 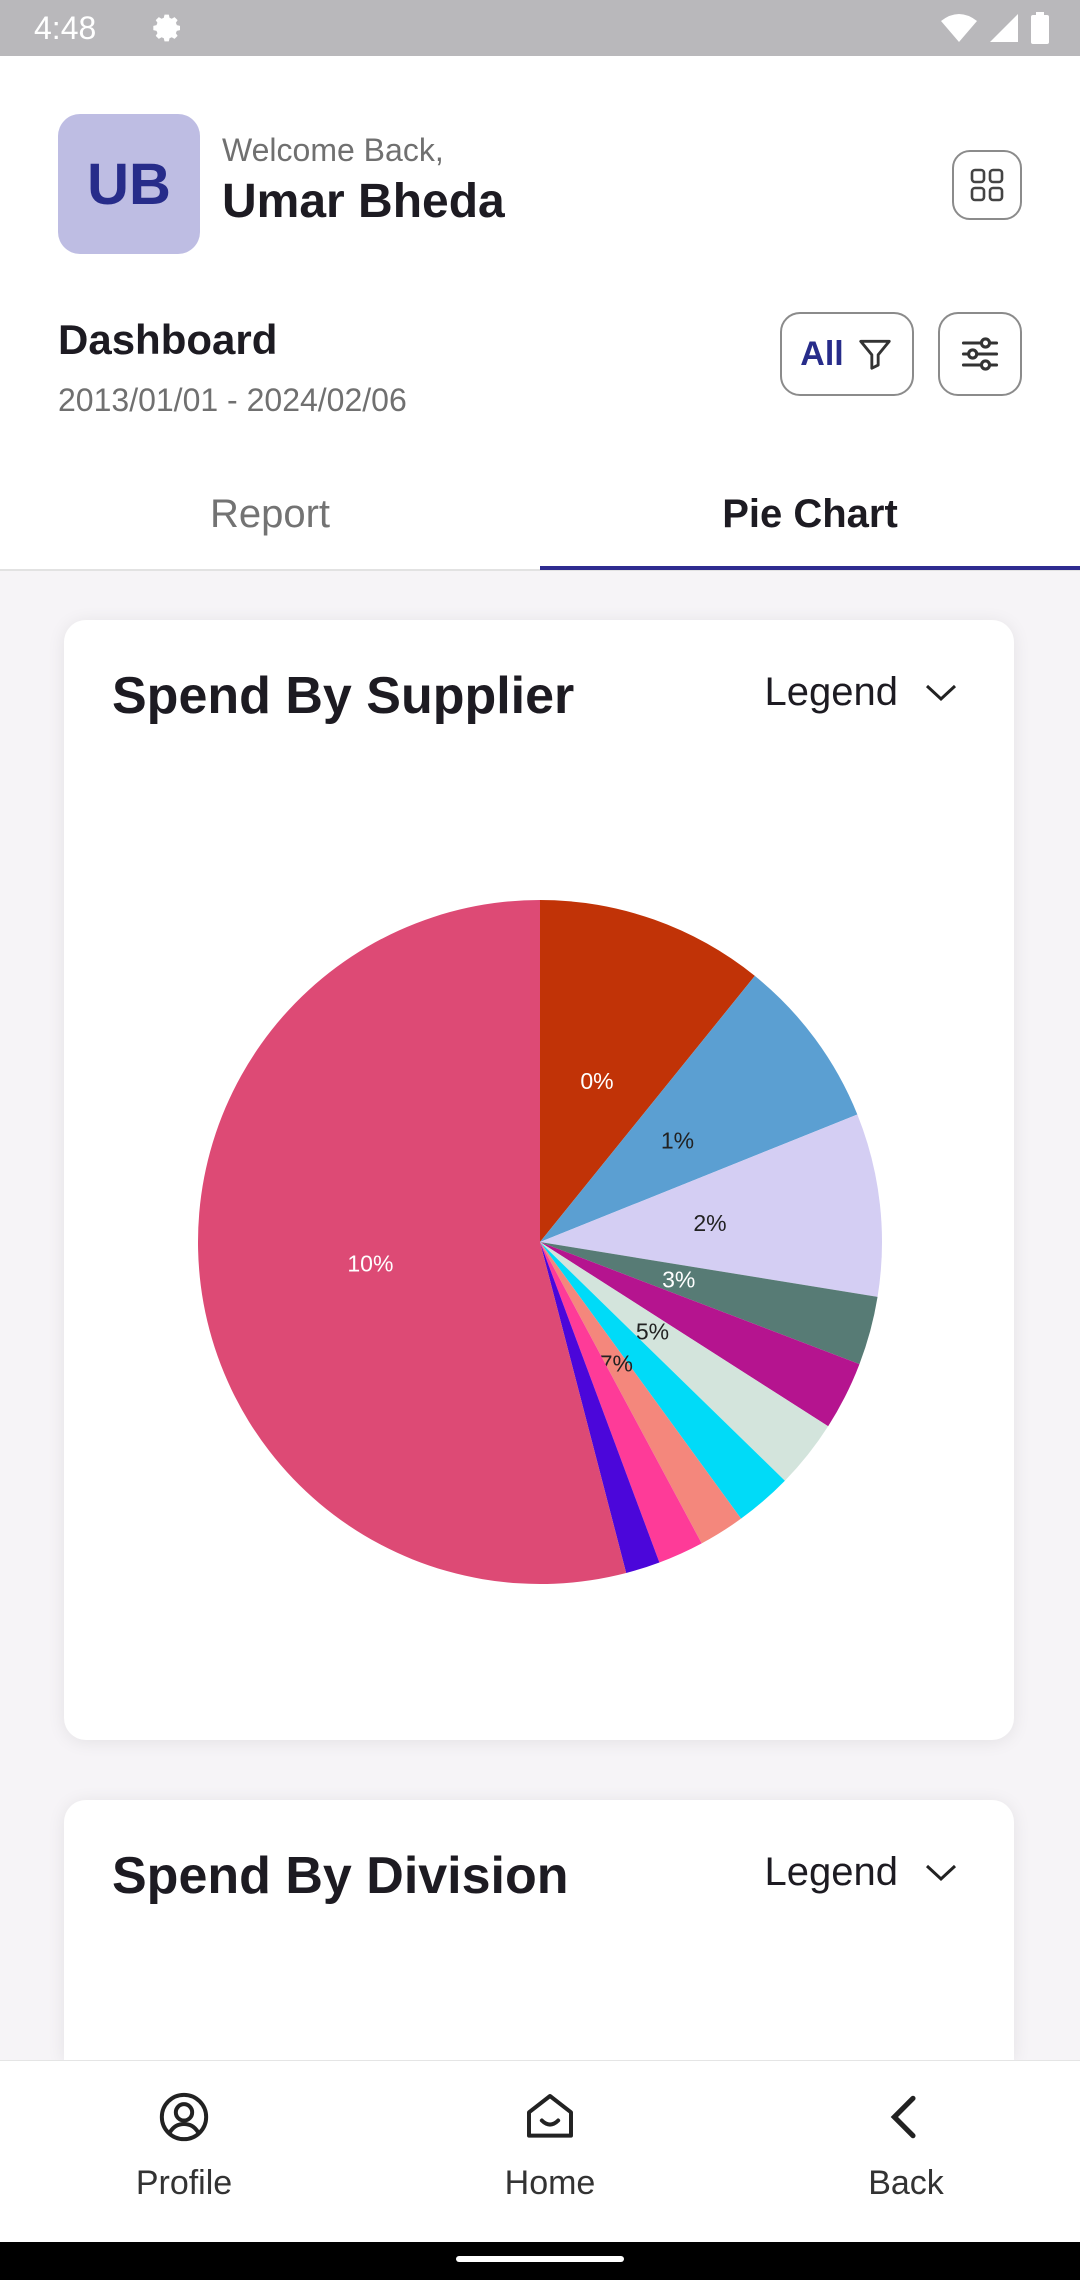 I want to click on sliders-icon, so click(x=980, y=354).